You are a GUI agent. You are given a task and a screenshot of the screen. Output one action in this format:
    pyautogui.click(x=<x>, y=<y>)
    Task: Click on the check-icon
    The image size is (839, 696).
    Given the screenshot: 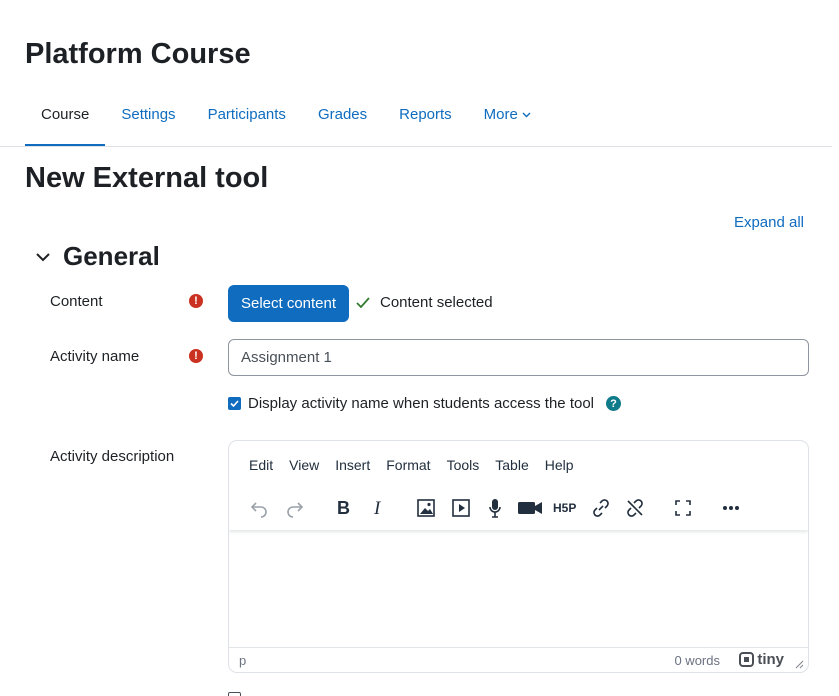 What is the action you would take?
    pyautogui.click(x=363, y=302)
    